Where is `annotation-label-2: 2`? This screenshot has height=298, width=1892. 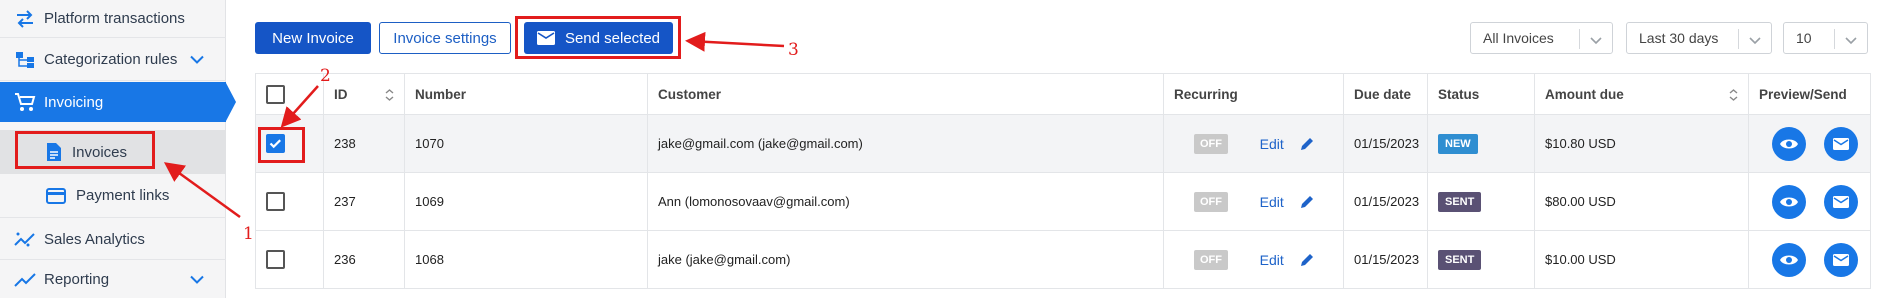 annotation-label-2: 2 is located at coordinates (325, 76).